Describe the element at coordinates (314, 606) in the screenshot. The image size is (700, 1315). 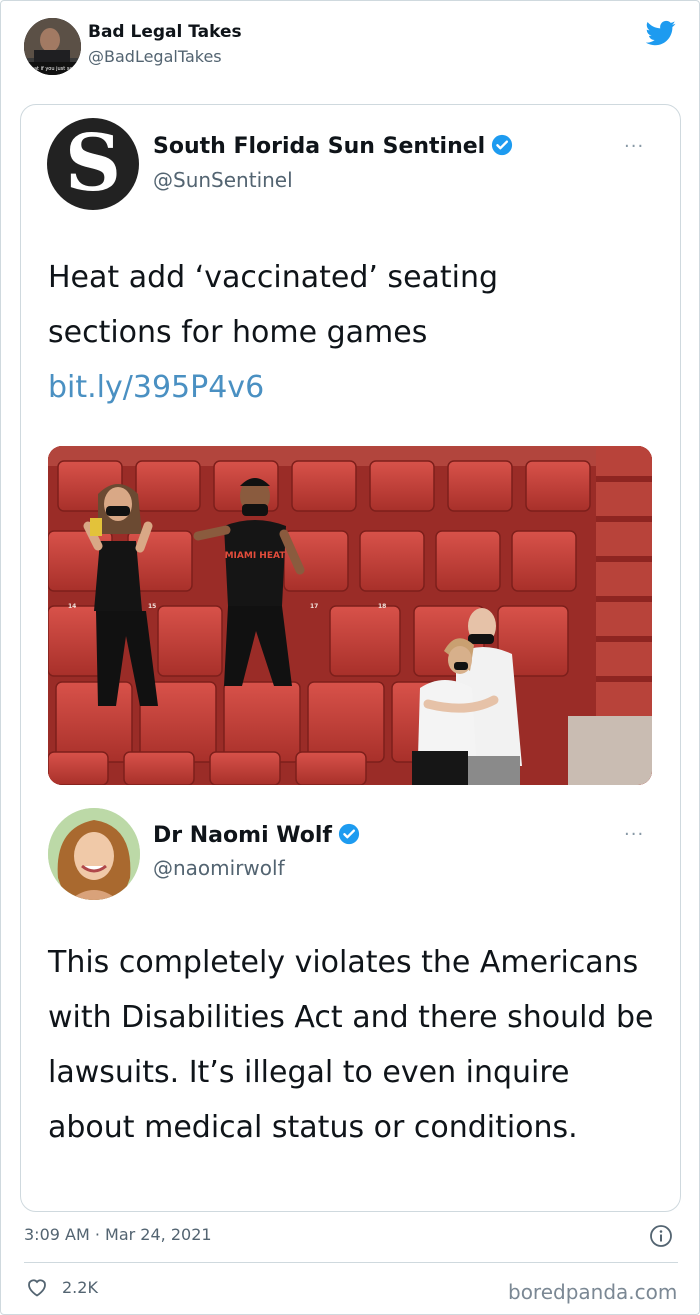
I see `seat-number: 17` at that location.